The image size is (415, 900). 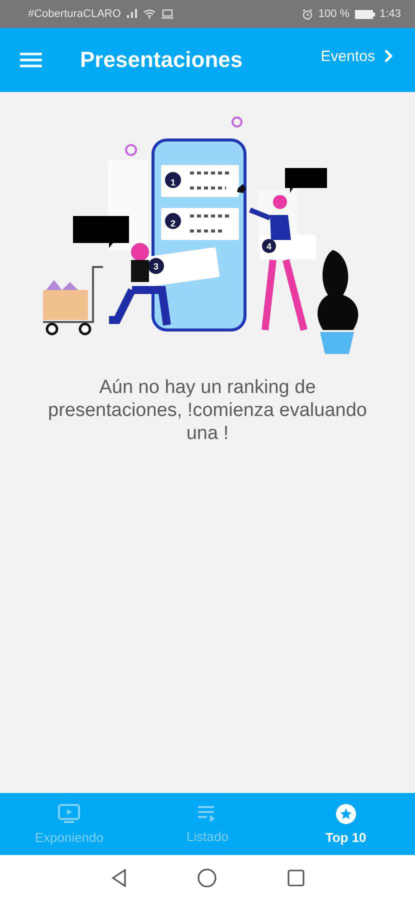 What do you see at coordinates (206, 878) in the screenshot?
I see `home-icon` at bounding box center [206, 878].